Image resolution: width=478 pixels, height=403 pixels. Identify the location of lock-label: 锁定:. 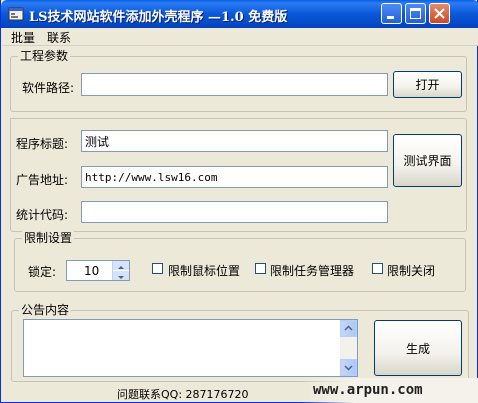
(42, 272).